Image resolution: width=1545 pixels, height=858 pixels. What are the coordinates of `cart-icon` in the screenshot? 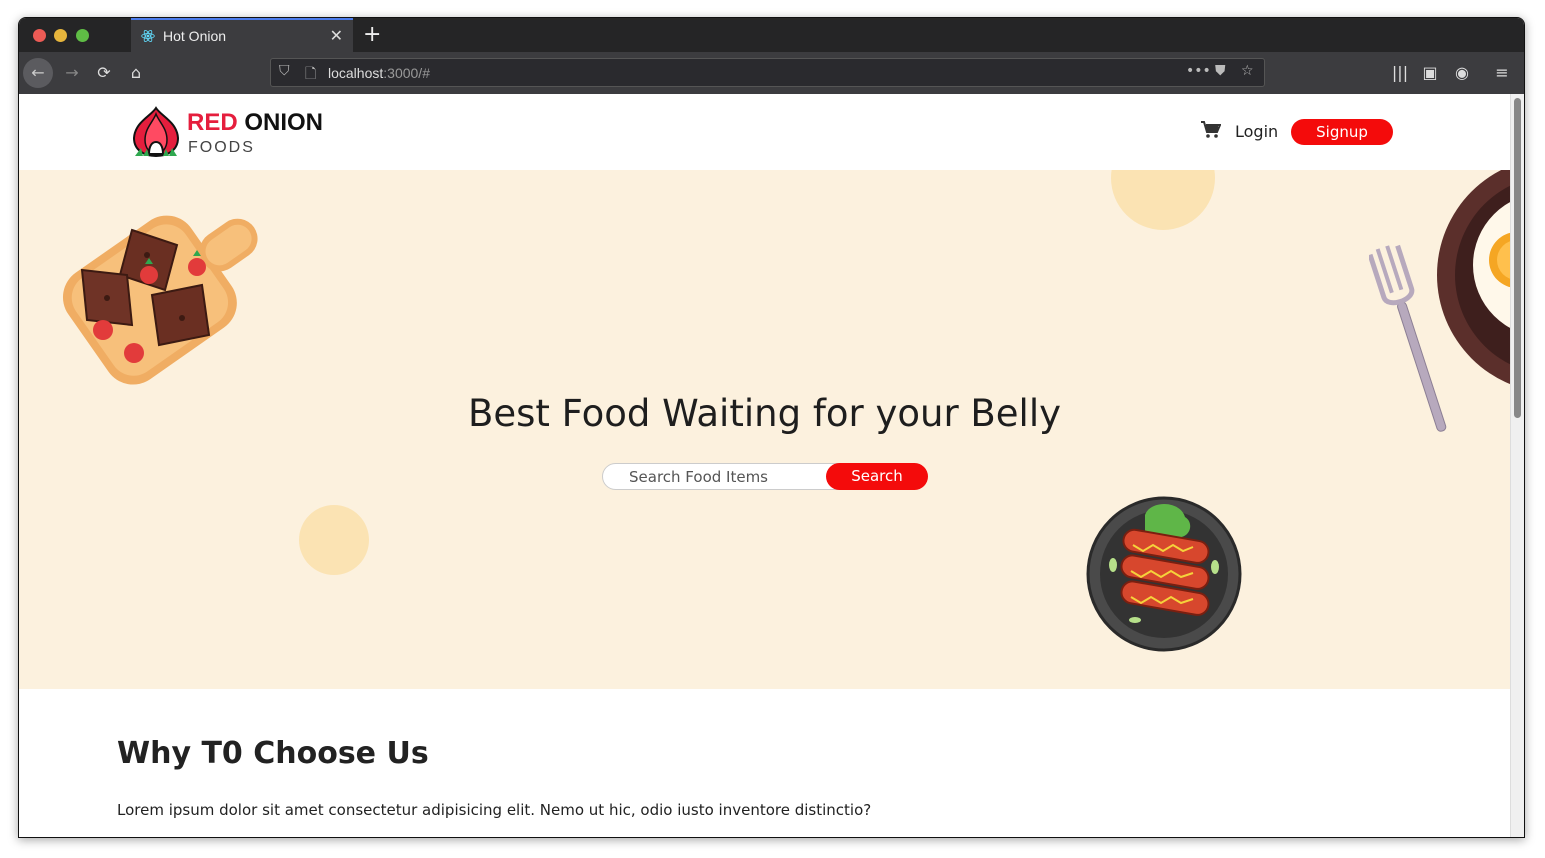 It's located at (1211, 130).